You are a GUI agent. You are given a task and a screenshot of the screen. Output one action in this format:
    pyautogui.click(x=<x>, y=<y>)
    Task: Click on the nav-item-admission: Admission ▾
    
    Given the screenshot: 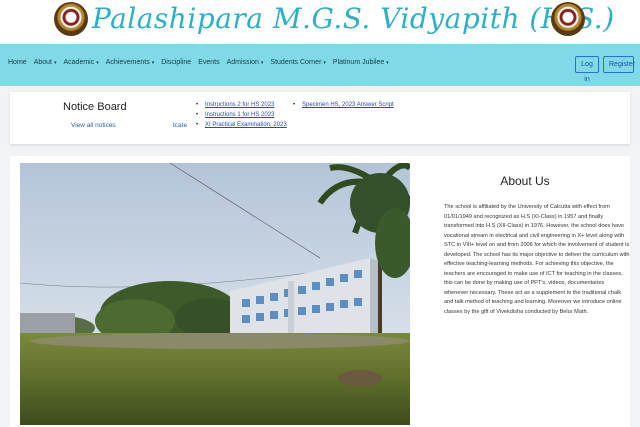 What is the action you would take?
    pyautogui.click(x=245, y=62)
    